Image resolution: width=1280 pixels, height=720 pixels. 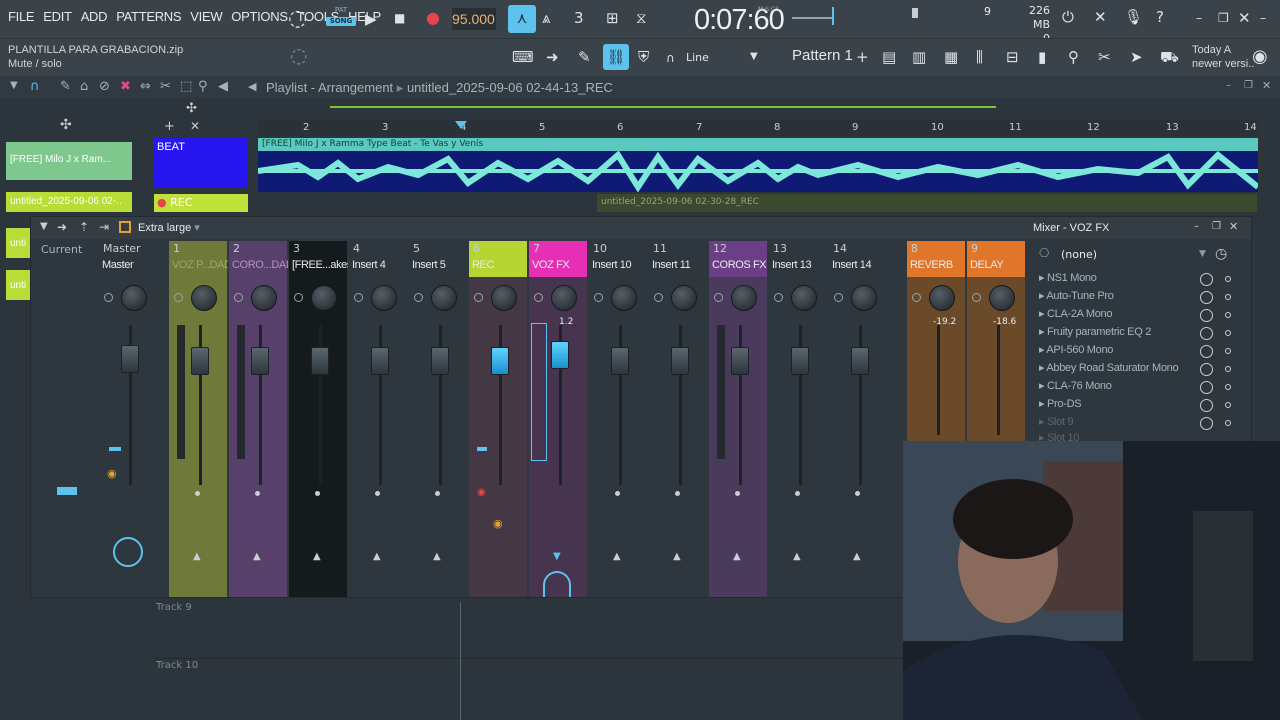 I want to click on track-header-rec: ● REC, so click(x=201, y=203).